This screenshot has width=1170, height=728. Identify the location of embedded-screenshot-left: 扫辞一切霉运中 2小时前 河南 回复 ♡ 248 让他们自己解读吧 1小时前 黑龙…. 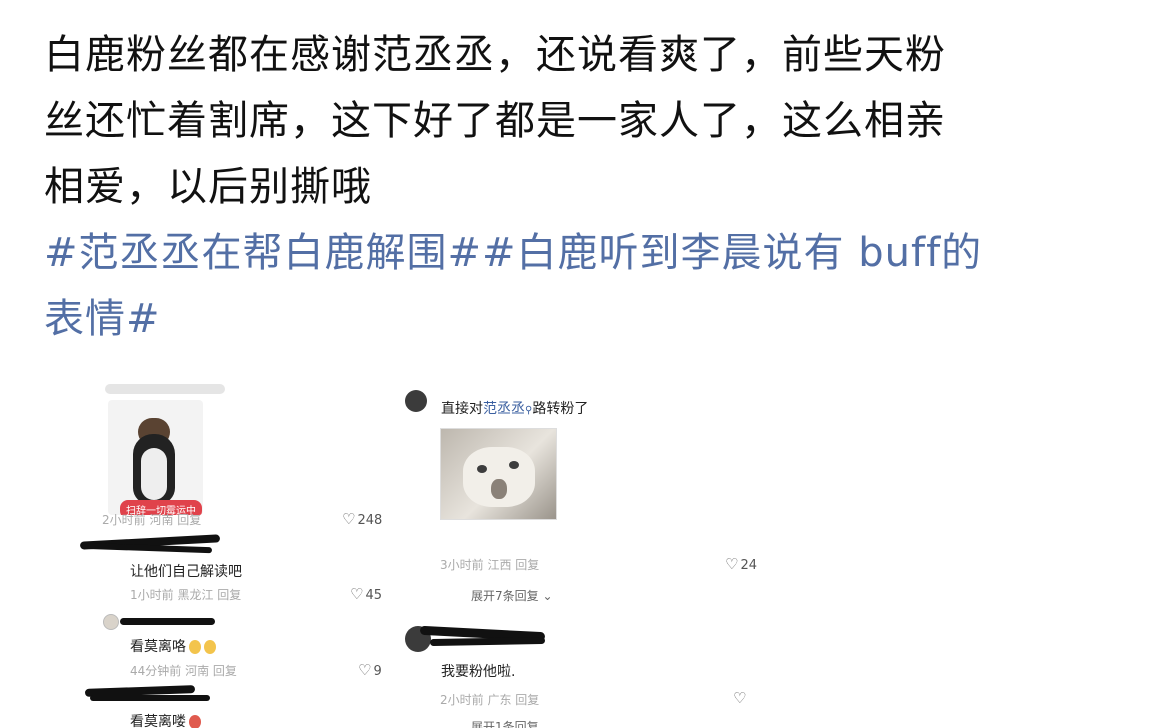
(234, 554).